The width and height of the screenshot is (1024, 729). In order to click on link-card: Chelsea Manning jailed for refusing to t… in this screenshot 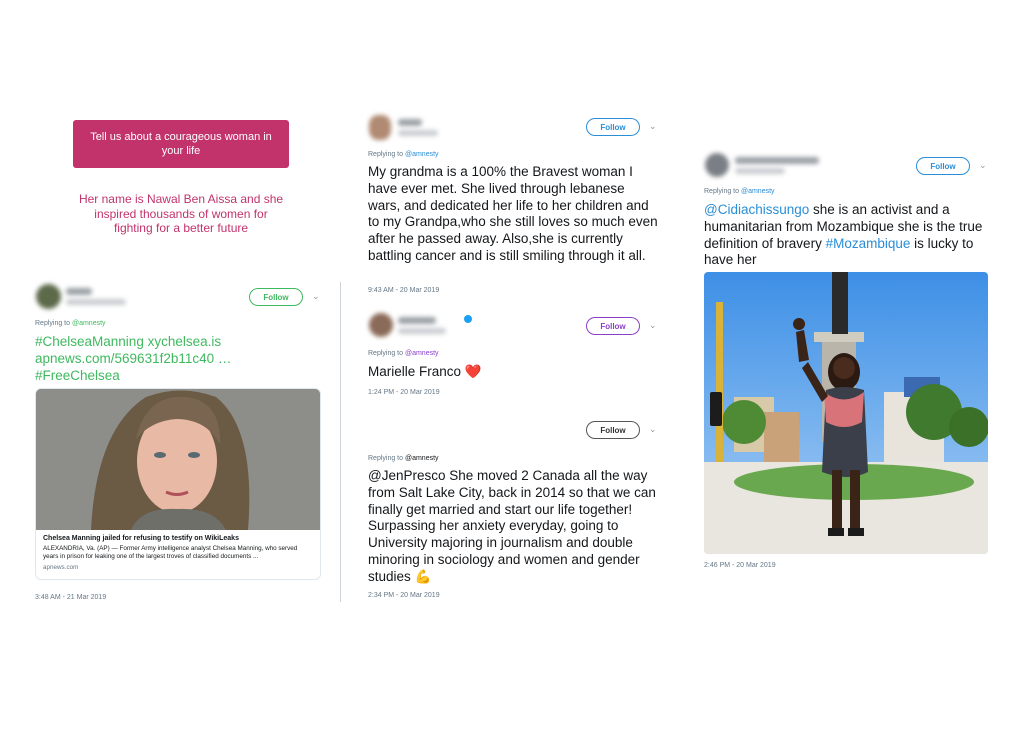, I will do `click(178, 484)`.